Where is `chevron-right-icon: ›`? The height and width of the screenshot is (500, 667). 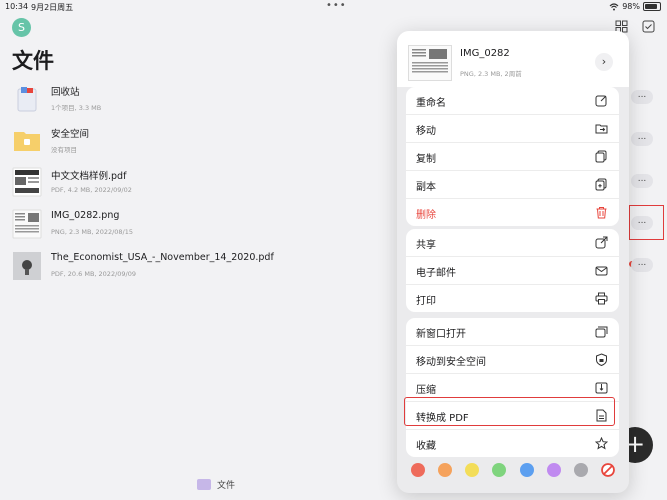
chevron-right-icon: › is located at coordinates (604, 62).